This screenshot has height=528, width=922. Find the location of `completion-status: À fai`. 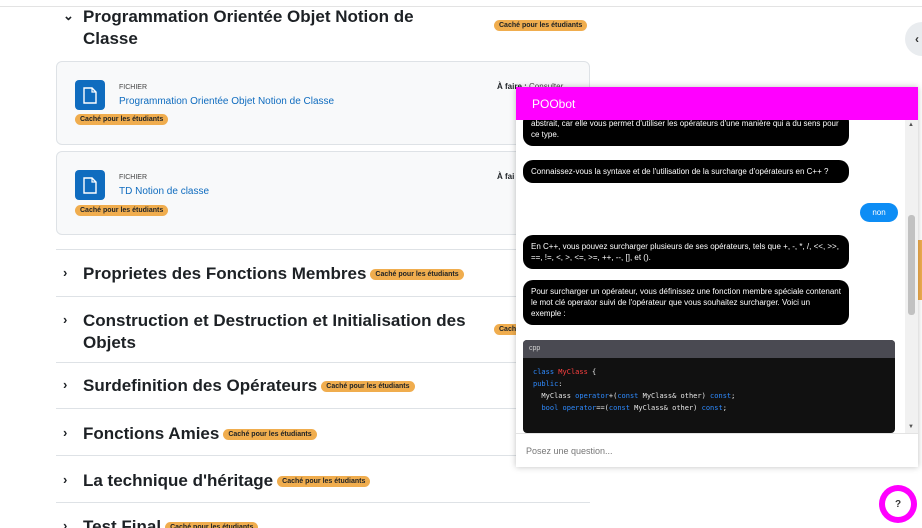

completion-status: À fai is located at coordinates (506, 176).